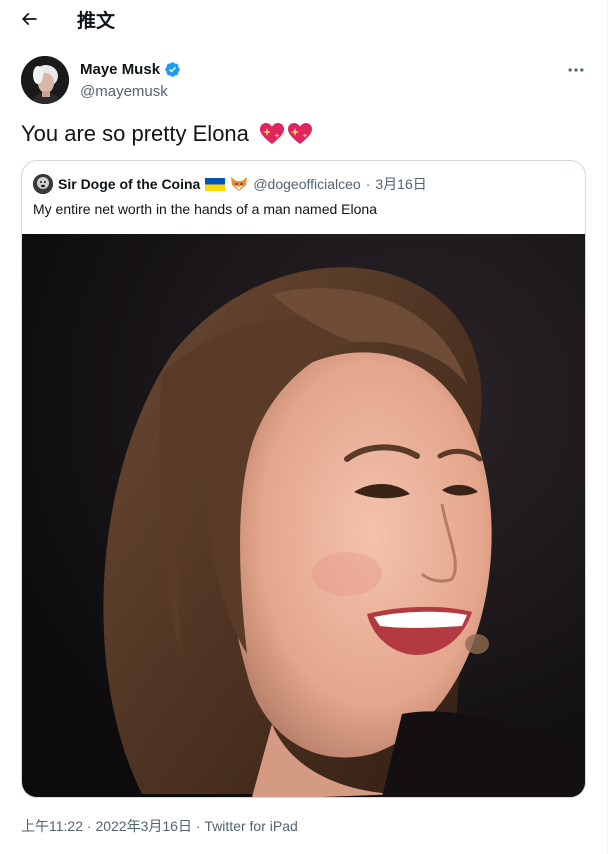  I want to click on more-options-button, so click(576, 70).